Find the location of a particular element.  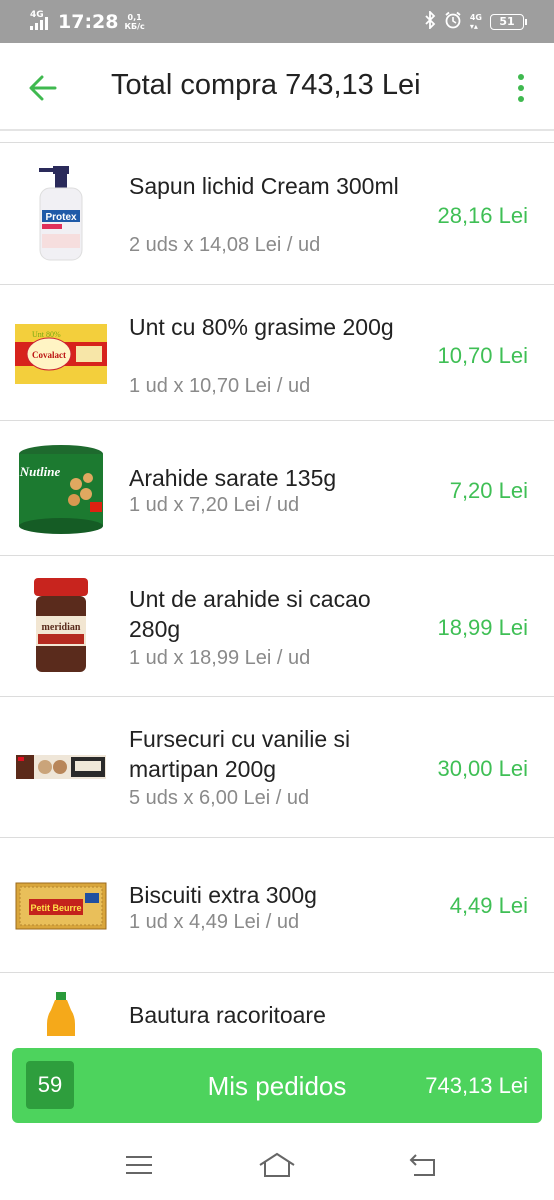

more-vertical-icon is located at coordinates (521, 77).